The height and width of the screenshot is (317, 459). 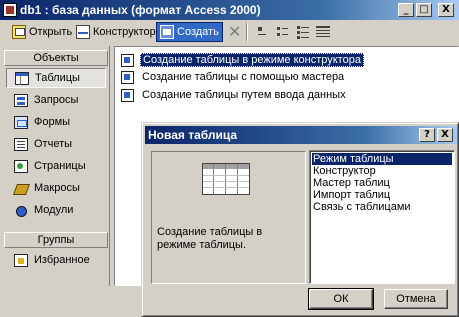 What do you see at coordinates (323, 32) in the screenshot?
I see `details-view-icon` at bounding box center [323, 32].